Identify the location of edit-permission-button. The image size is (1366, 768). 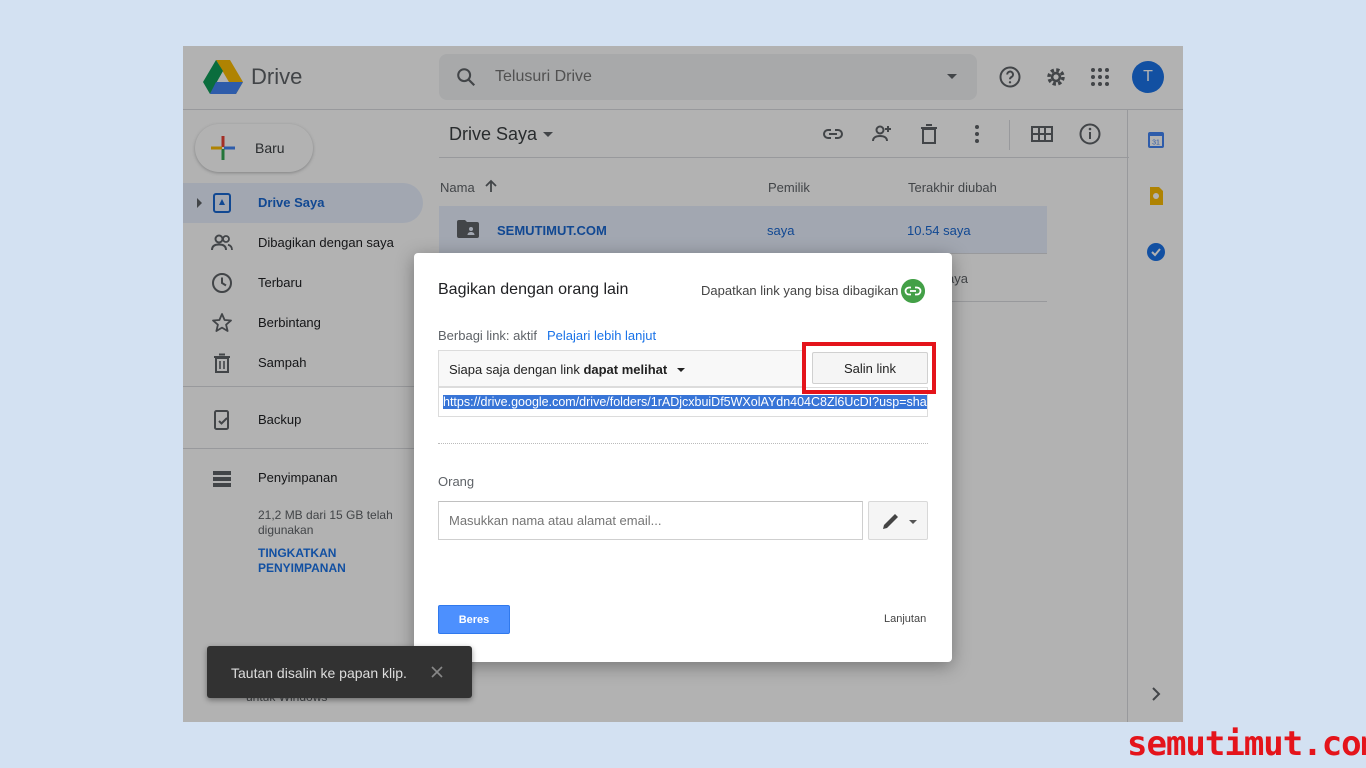
(898, 520).